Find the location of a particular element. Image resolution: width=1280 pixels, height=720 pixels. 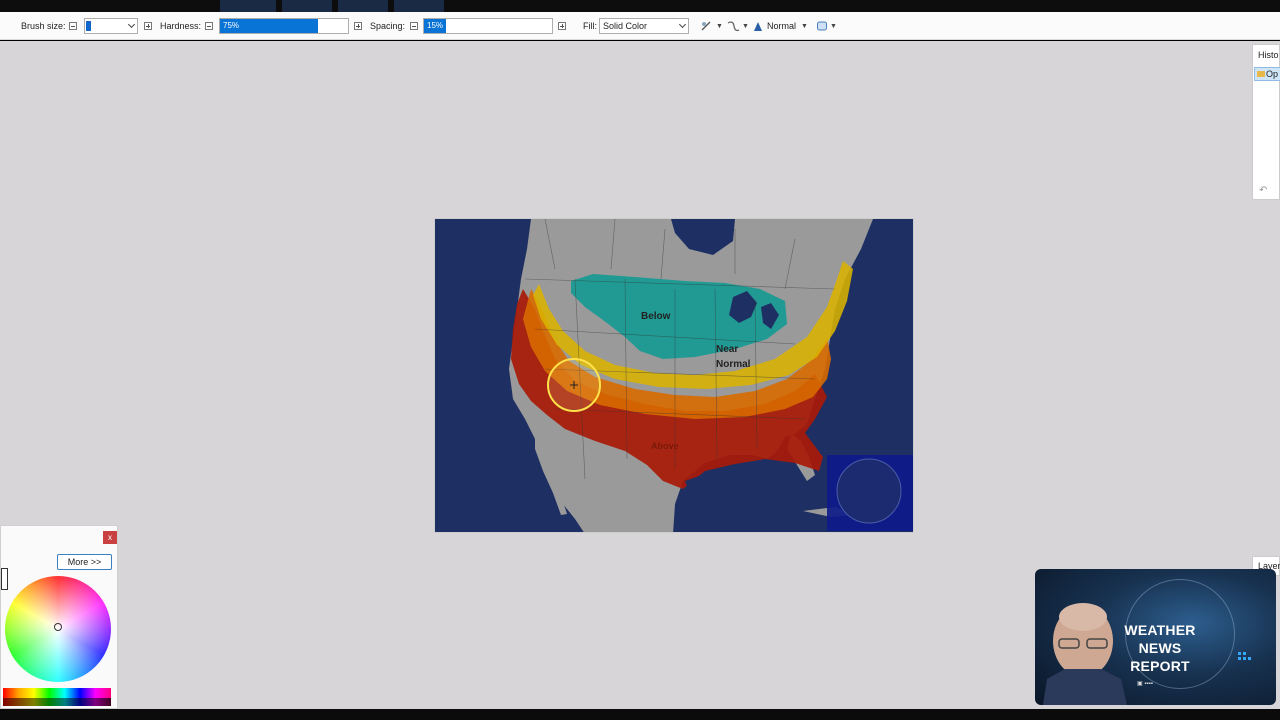

window-bottom-strip is located at coordinates (640, 714).